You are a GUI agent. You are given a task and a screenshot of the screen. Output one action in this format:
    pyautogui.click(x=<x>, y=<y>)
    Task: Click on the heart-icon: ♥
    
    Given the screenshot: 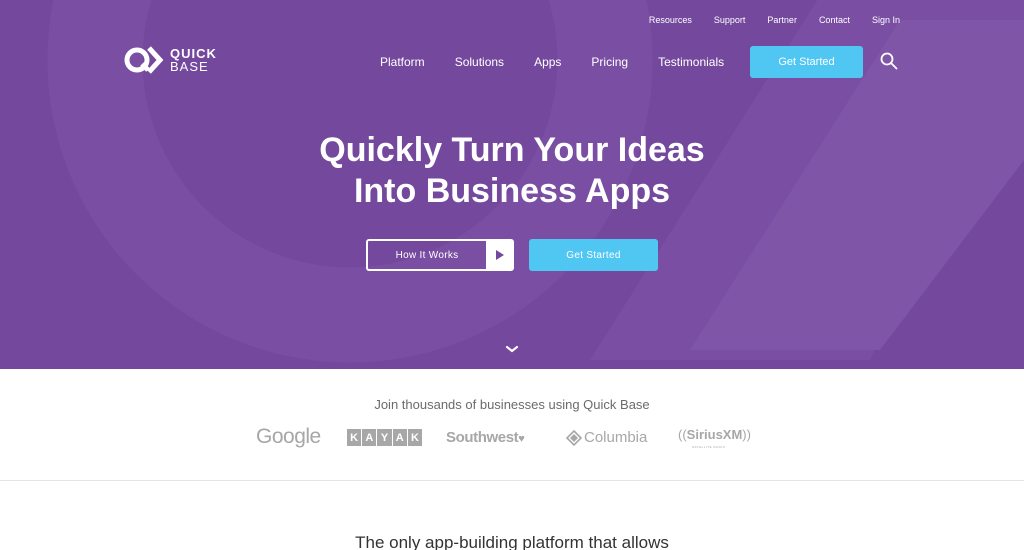 What is the action you would take?
    pyautogui.click(x=521, y=439)
    